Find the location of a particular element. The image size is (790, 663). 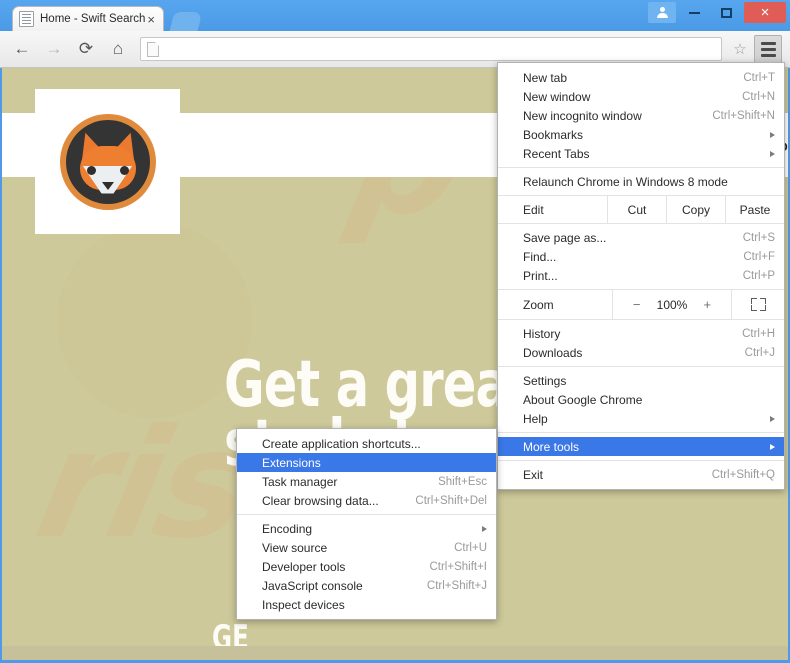

reload-icon: ⟳ is located at coordinates (86, 48).